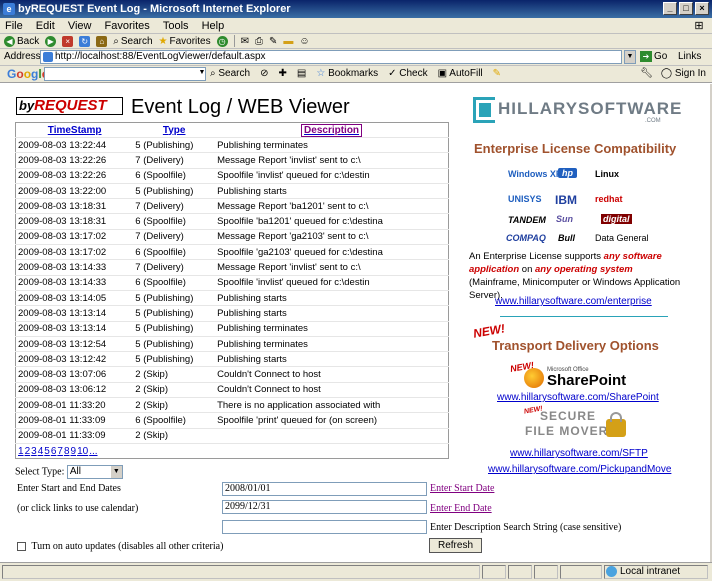 The height and width of the screenshot is (581, 712). Describe the element at coordinates (273, 41) in the screenshot. I see `edit-icon: ✎` at that location.